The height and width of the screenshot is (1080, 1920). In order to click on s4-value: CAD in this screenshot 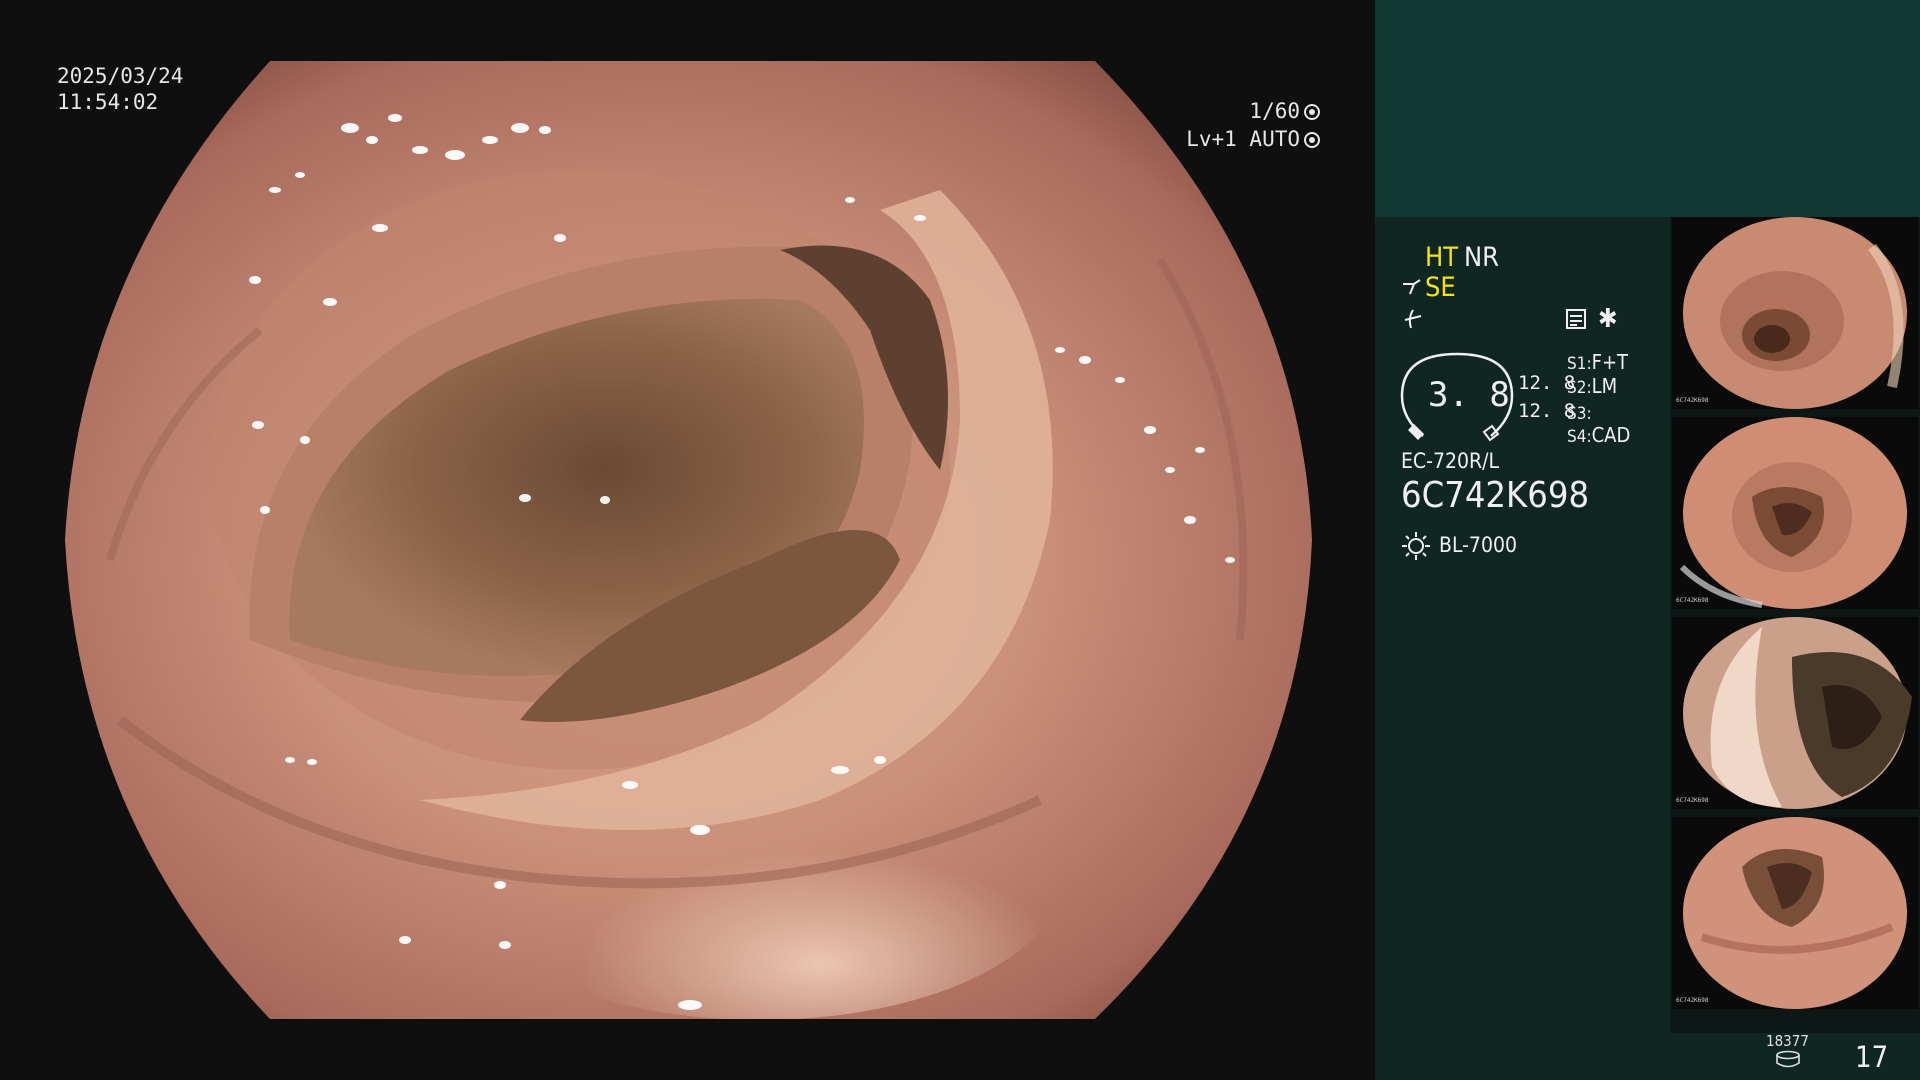, I will do `click(1611, 435)`.